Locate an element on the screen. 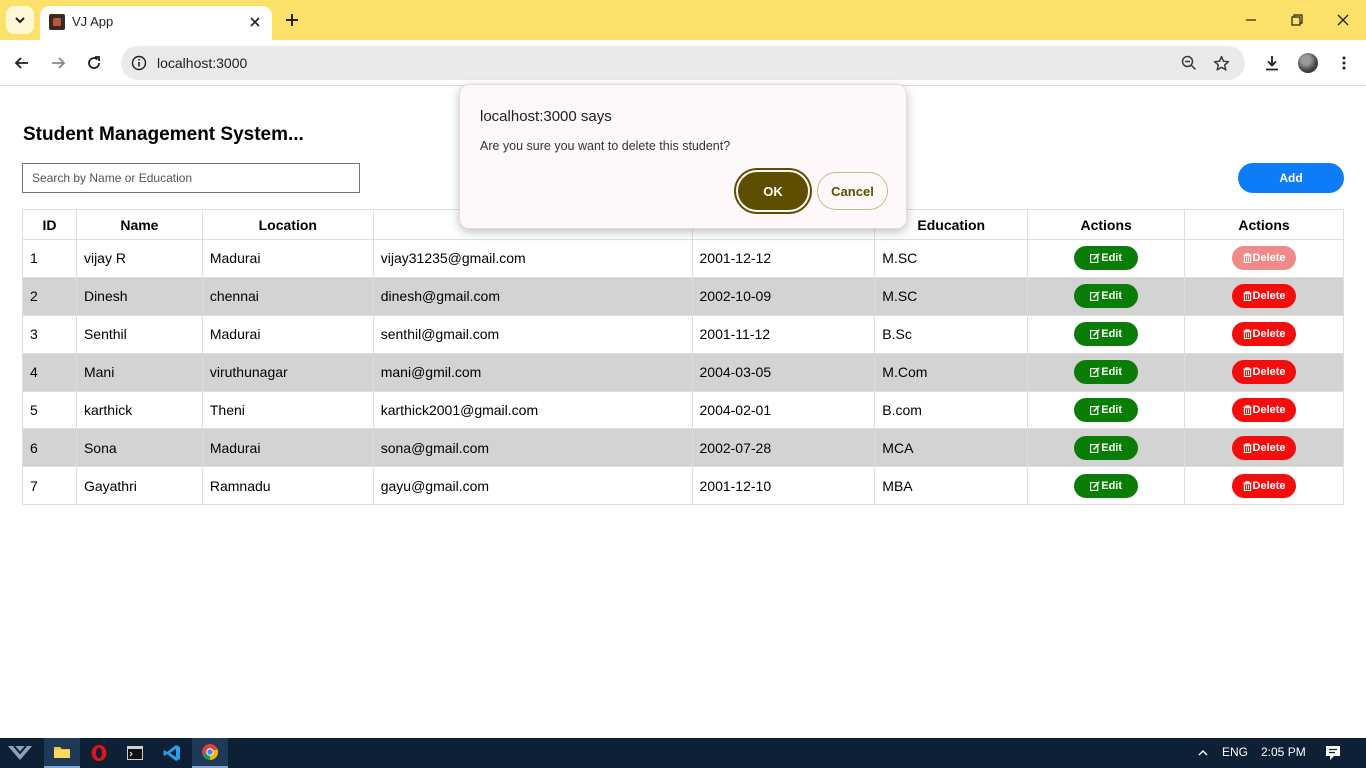 The width and height of the screenshot is (1366, 768). downloads-button is located at coordinates (1272, 63).